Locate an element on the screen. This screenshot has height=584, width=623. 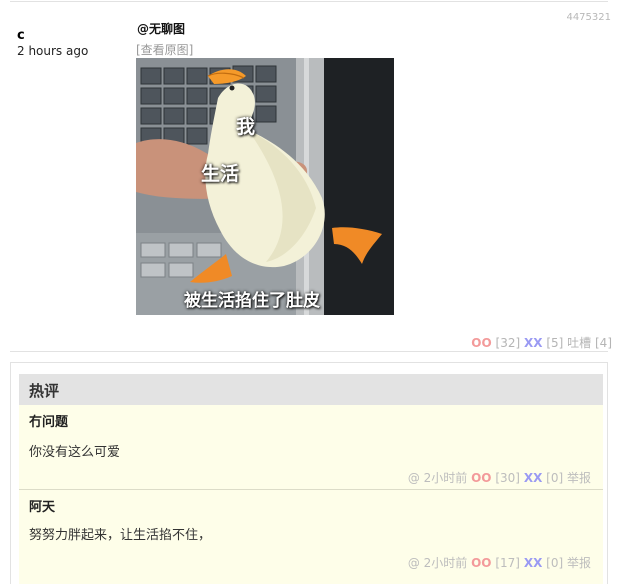
hot-comments-title: 热评 is located at coordinates (44, 391).